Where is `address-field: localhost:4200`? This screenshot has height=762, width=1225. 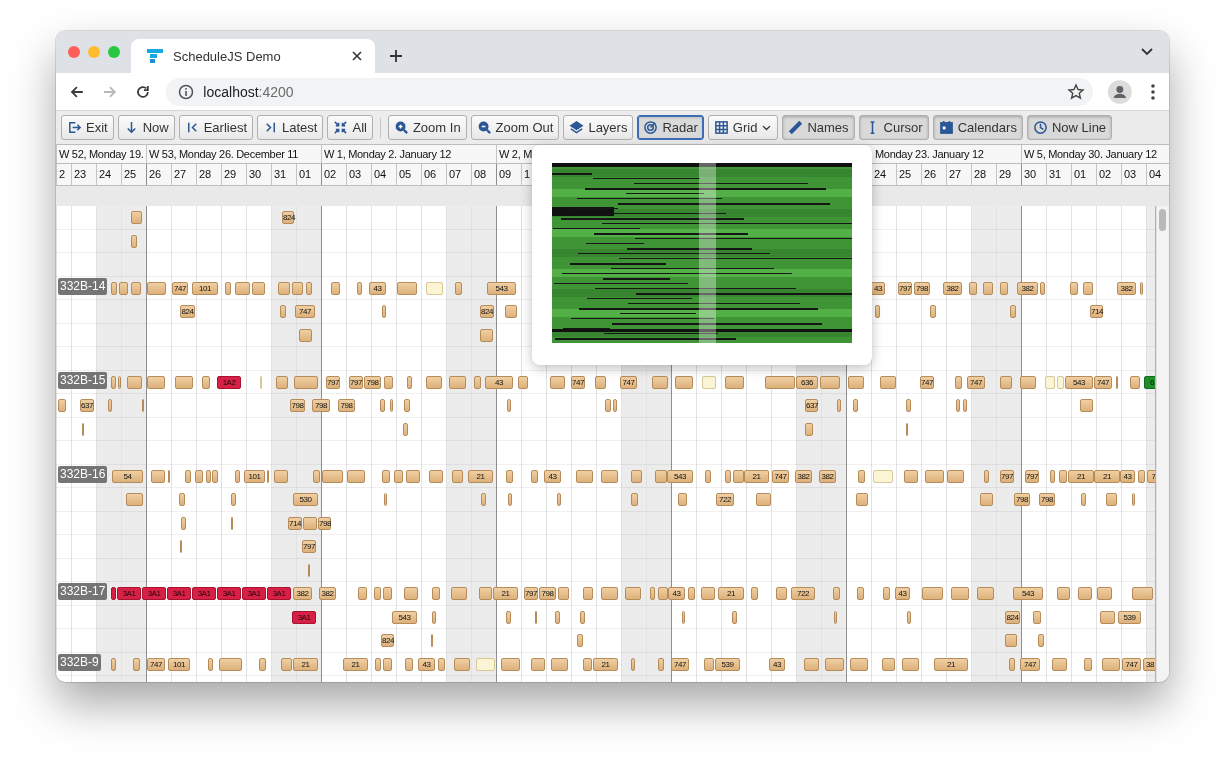
address-field: localhost:4200 is located at coordinates (630, 91).